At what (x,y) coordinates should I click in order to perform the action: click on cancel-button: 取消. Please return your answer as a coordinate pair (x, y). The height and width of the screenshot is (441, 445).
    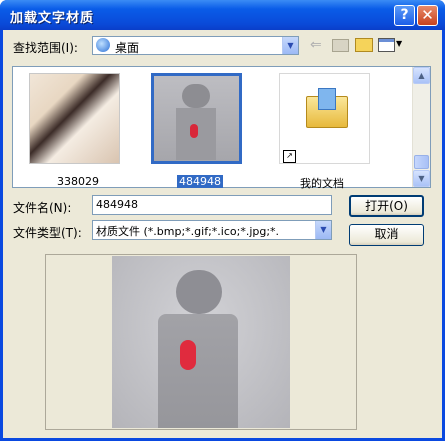
    Looking at the image, I should click on (386, 235).